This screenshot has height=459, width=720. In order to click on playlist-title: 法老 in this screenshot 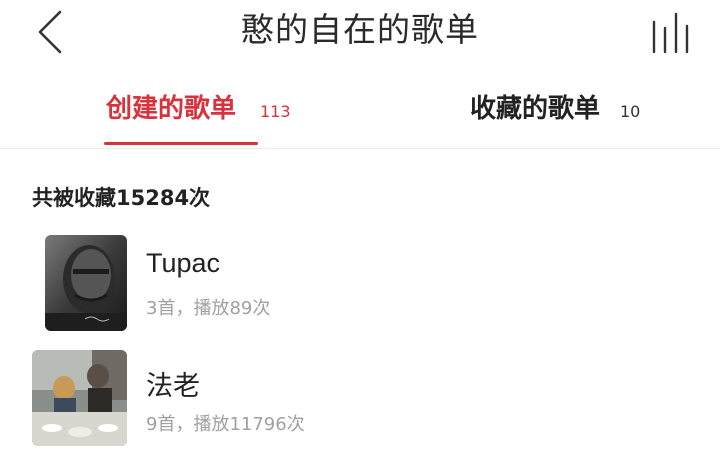, I will do `click(173, 386)`.